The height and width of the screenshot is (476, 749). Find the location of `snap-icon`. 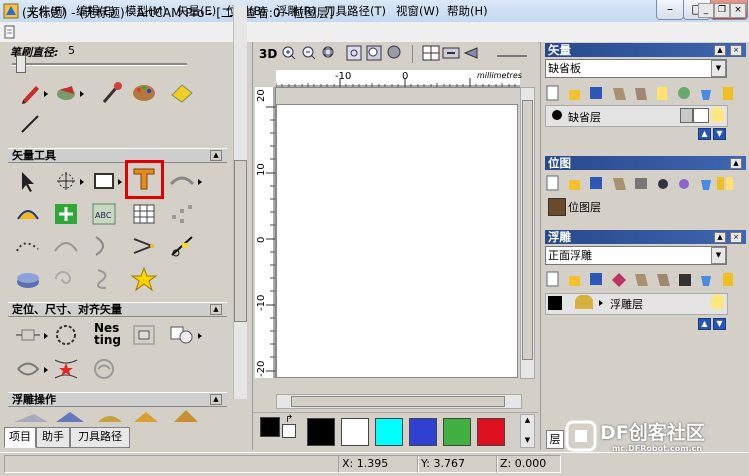

snap-icon is located at coordinates (451, 53).